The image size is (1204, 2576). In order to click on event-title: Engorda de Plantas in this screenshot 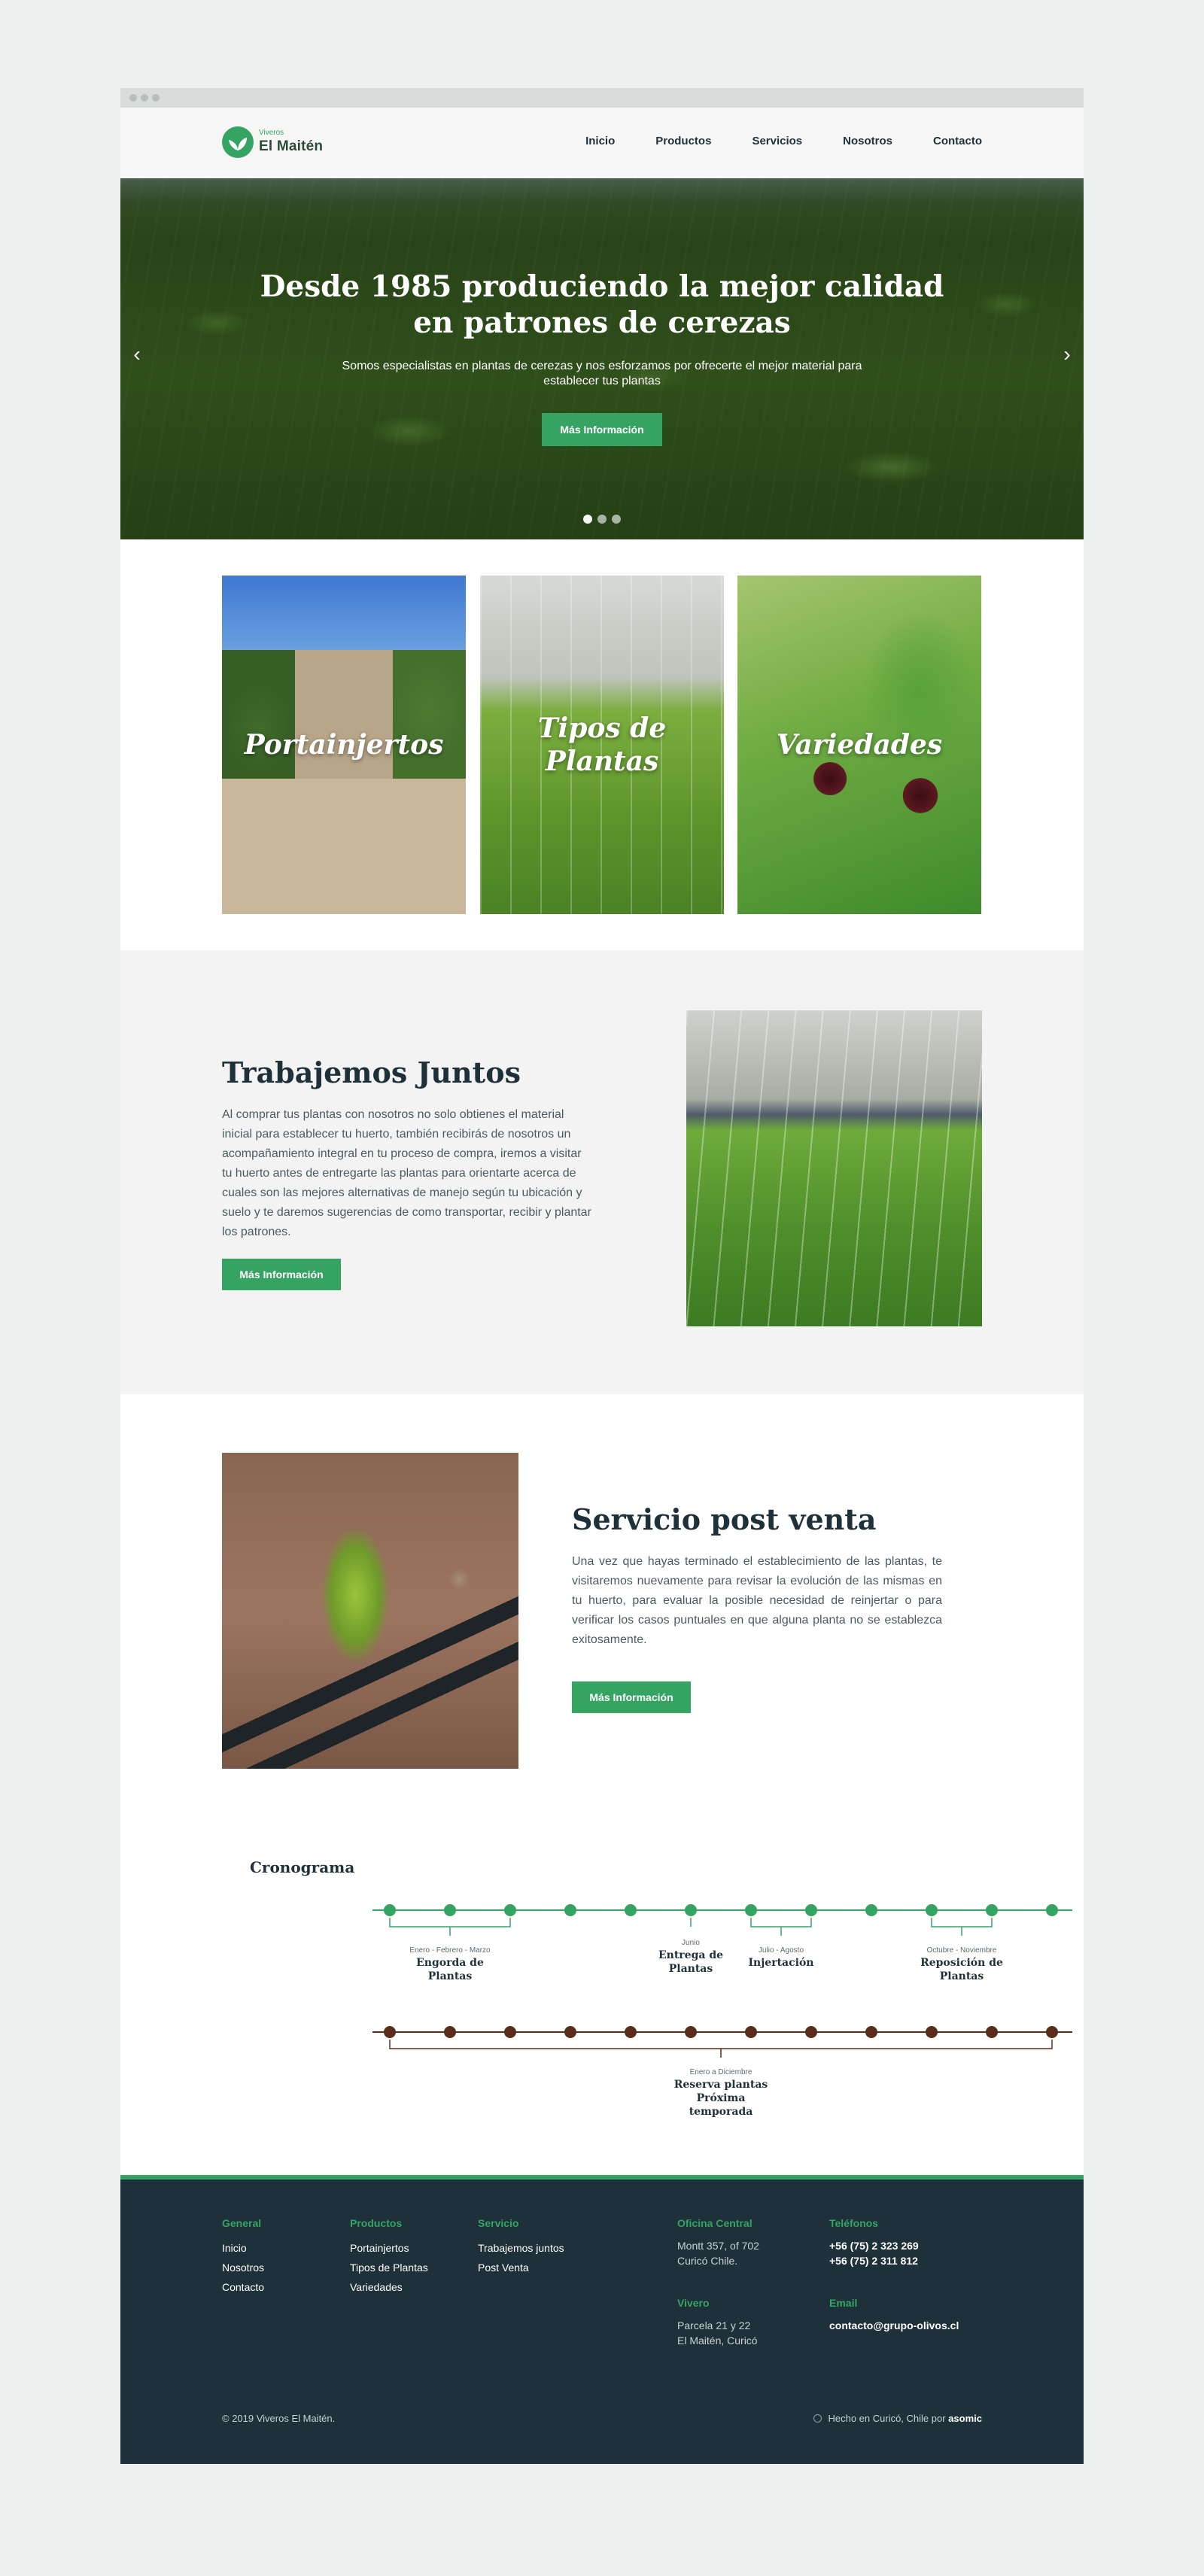, I will do `click(450, 1970)`.